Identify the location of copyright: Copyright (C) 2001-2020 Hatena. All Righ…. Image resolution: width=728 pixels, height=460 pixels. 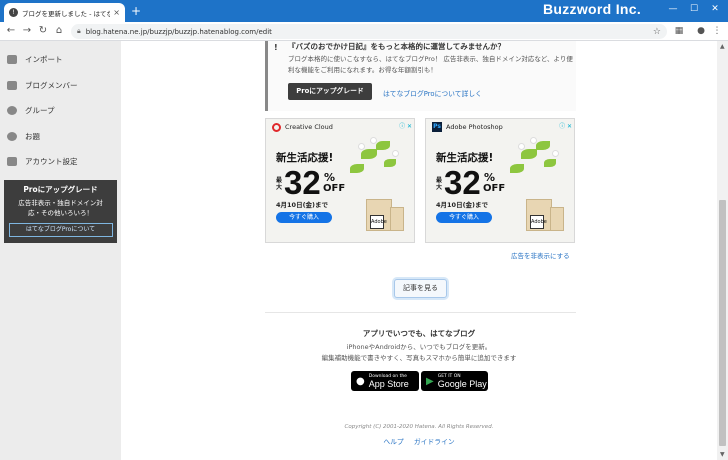
(419, 427).